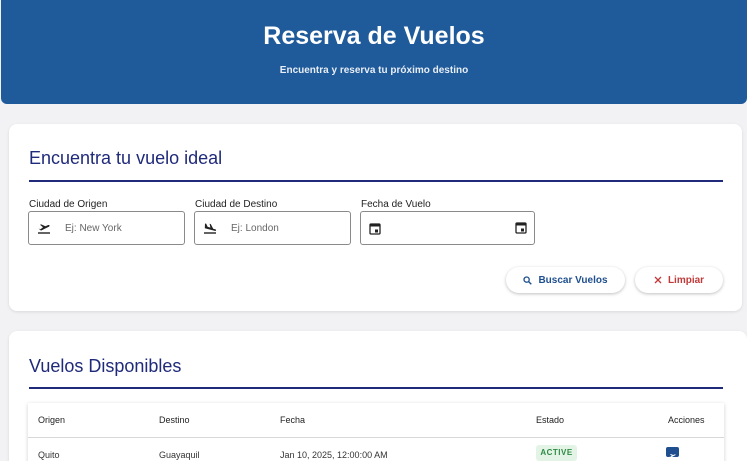  I want to click on column-header-origin: Origen, so click(51, 420).